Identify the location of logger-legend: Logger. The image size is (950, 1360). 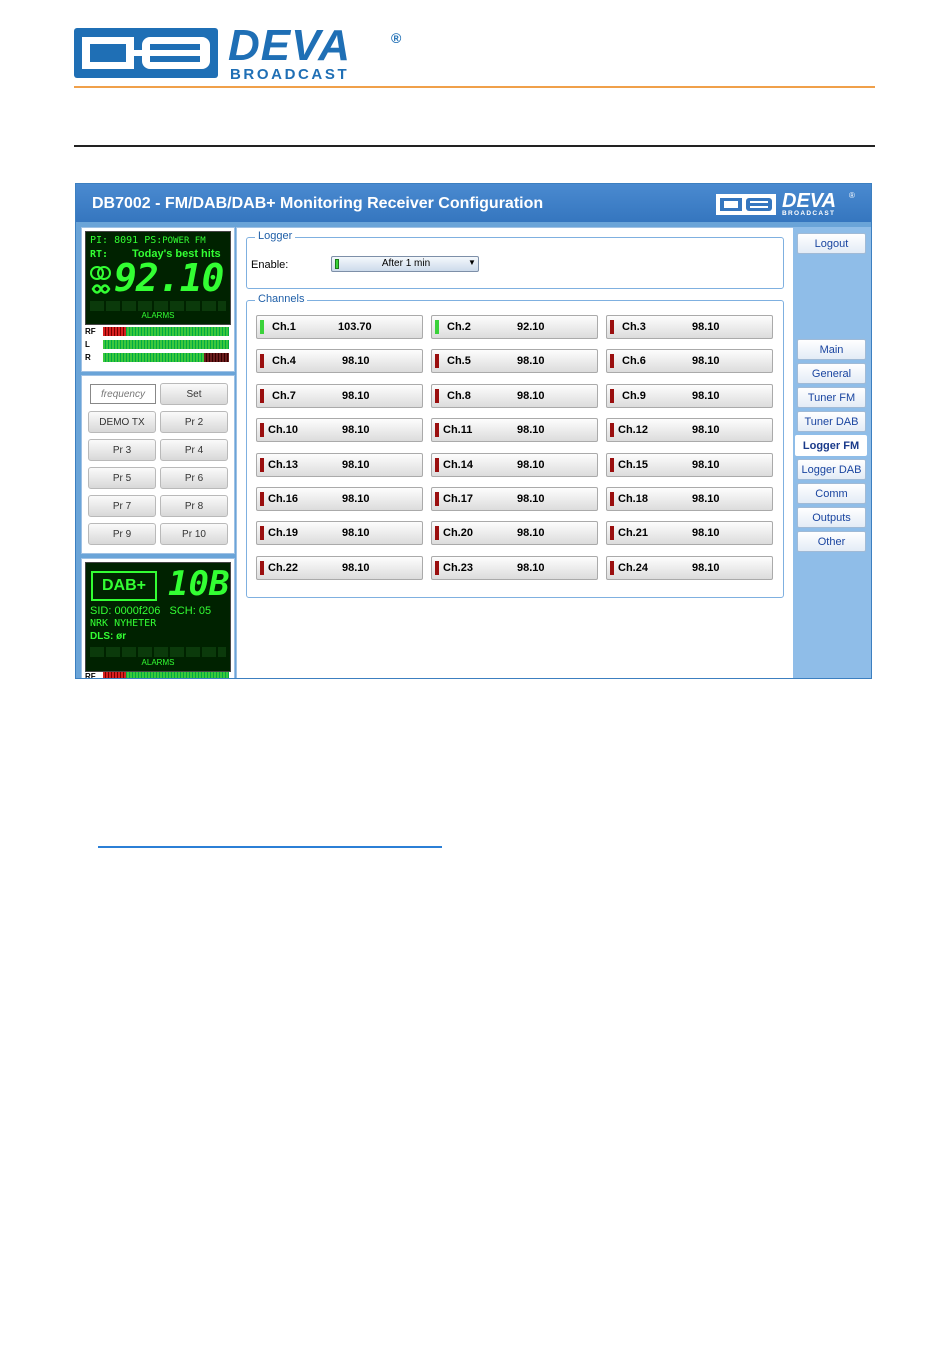
(275, 236).